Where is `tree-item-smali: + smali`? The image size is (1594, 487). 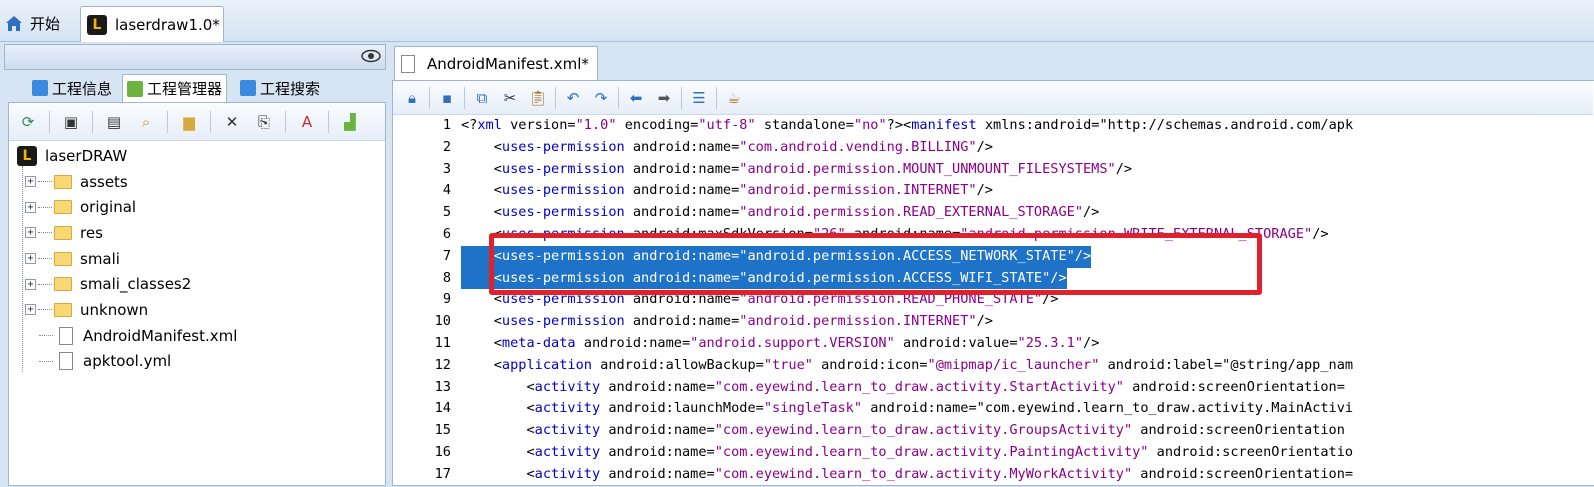 tree-item-smali: + smali is located at coordinates (200, 259).